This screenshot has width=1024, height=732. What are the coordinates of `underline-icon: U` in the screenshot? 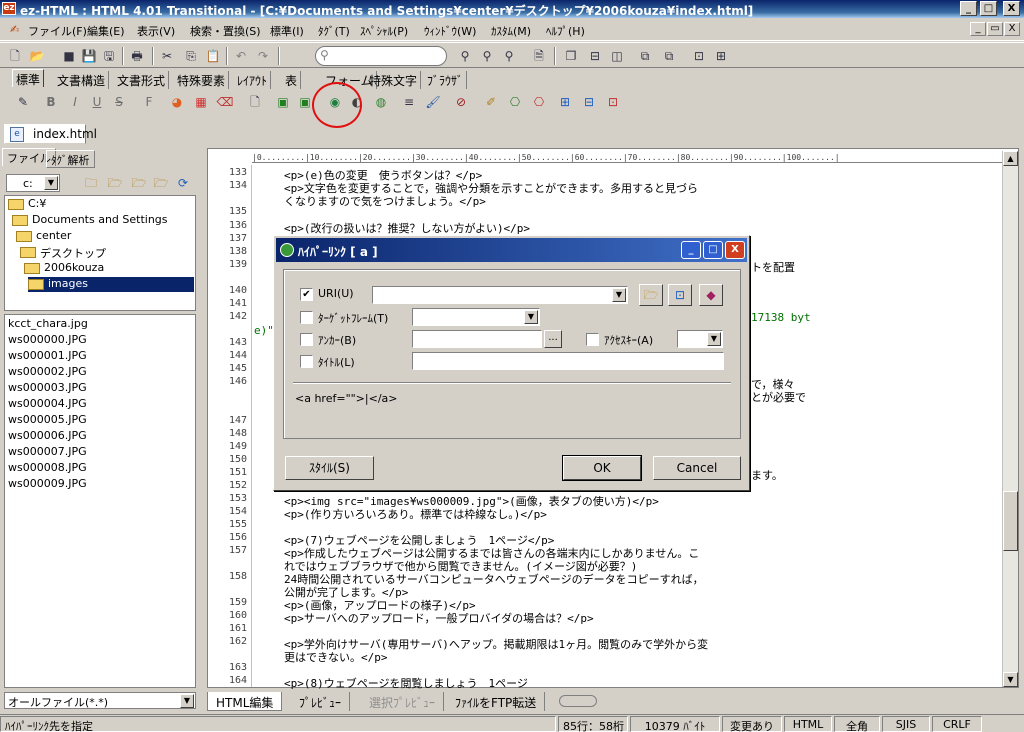 It's located at (97, 102).